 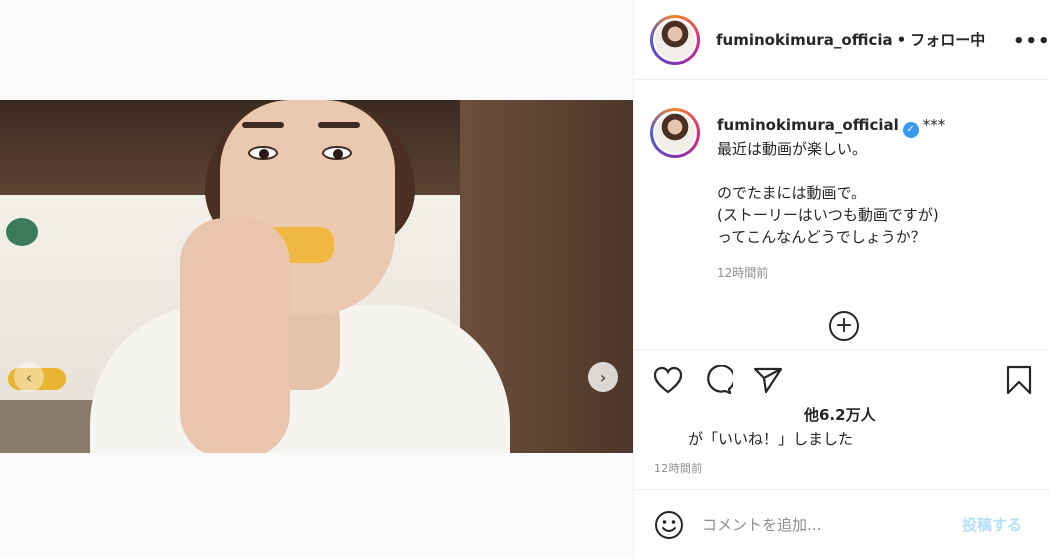 I want to click on video-person-hand, so click(x=235, y=335).